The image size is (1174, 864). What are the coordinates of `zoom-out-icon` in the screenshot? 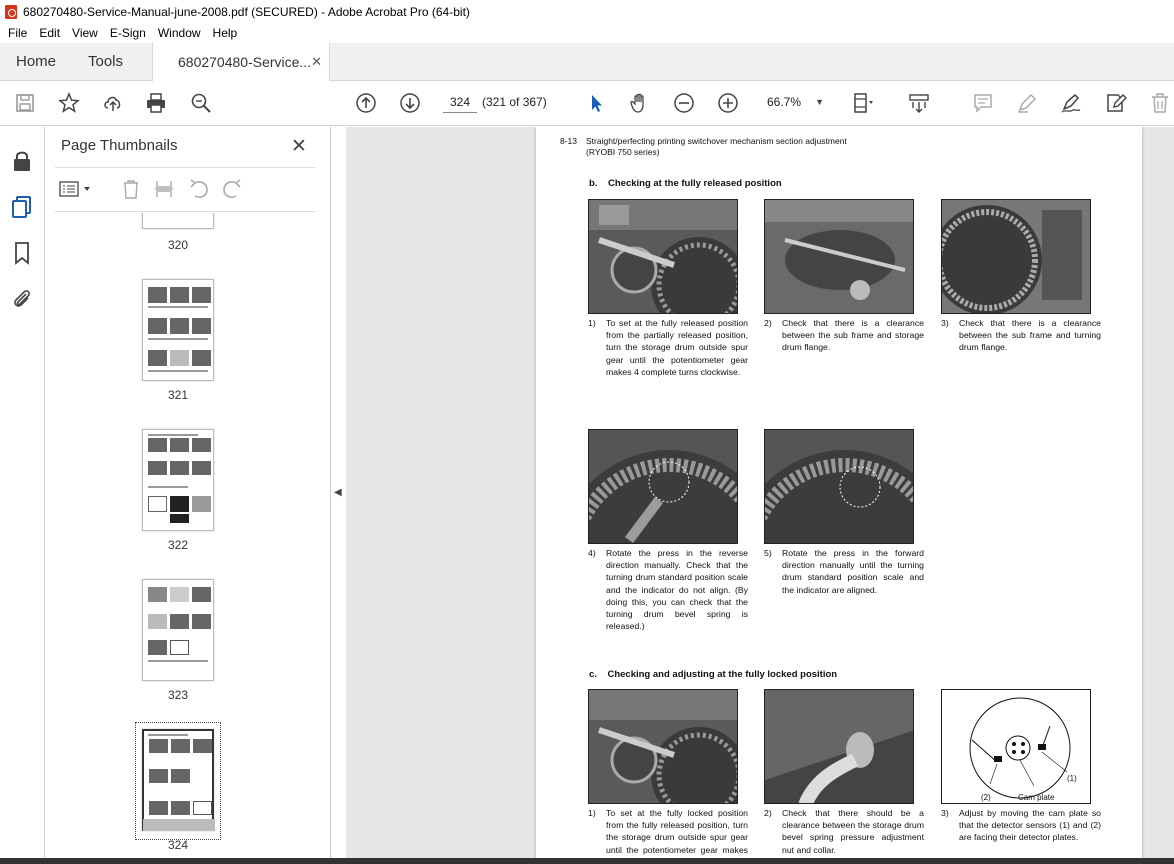 It's located at (684, 103).